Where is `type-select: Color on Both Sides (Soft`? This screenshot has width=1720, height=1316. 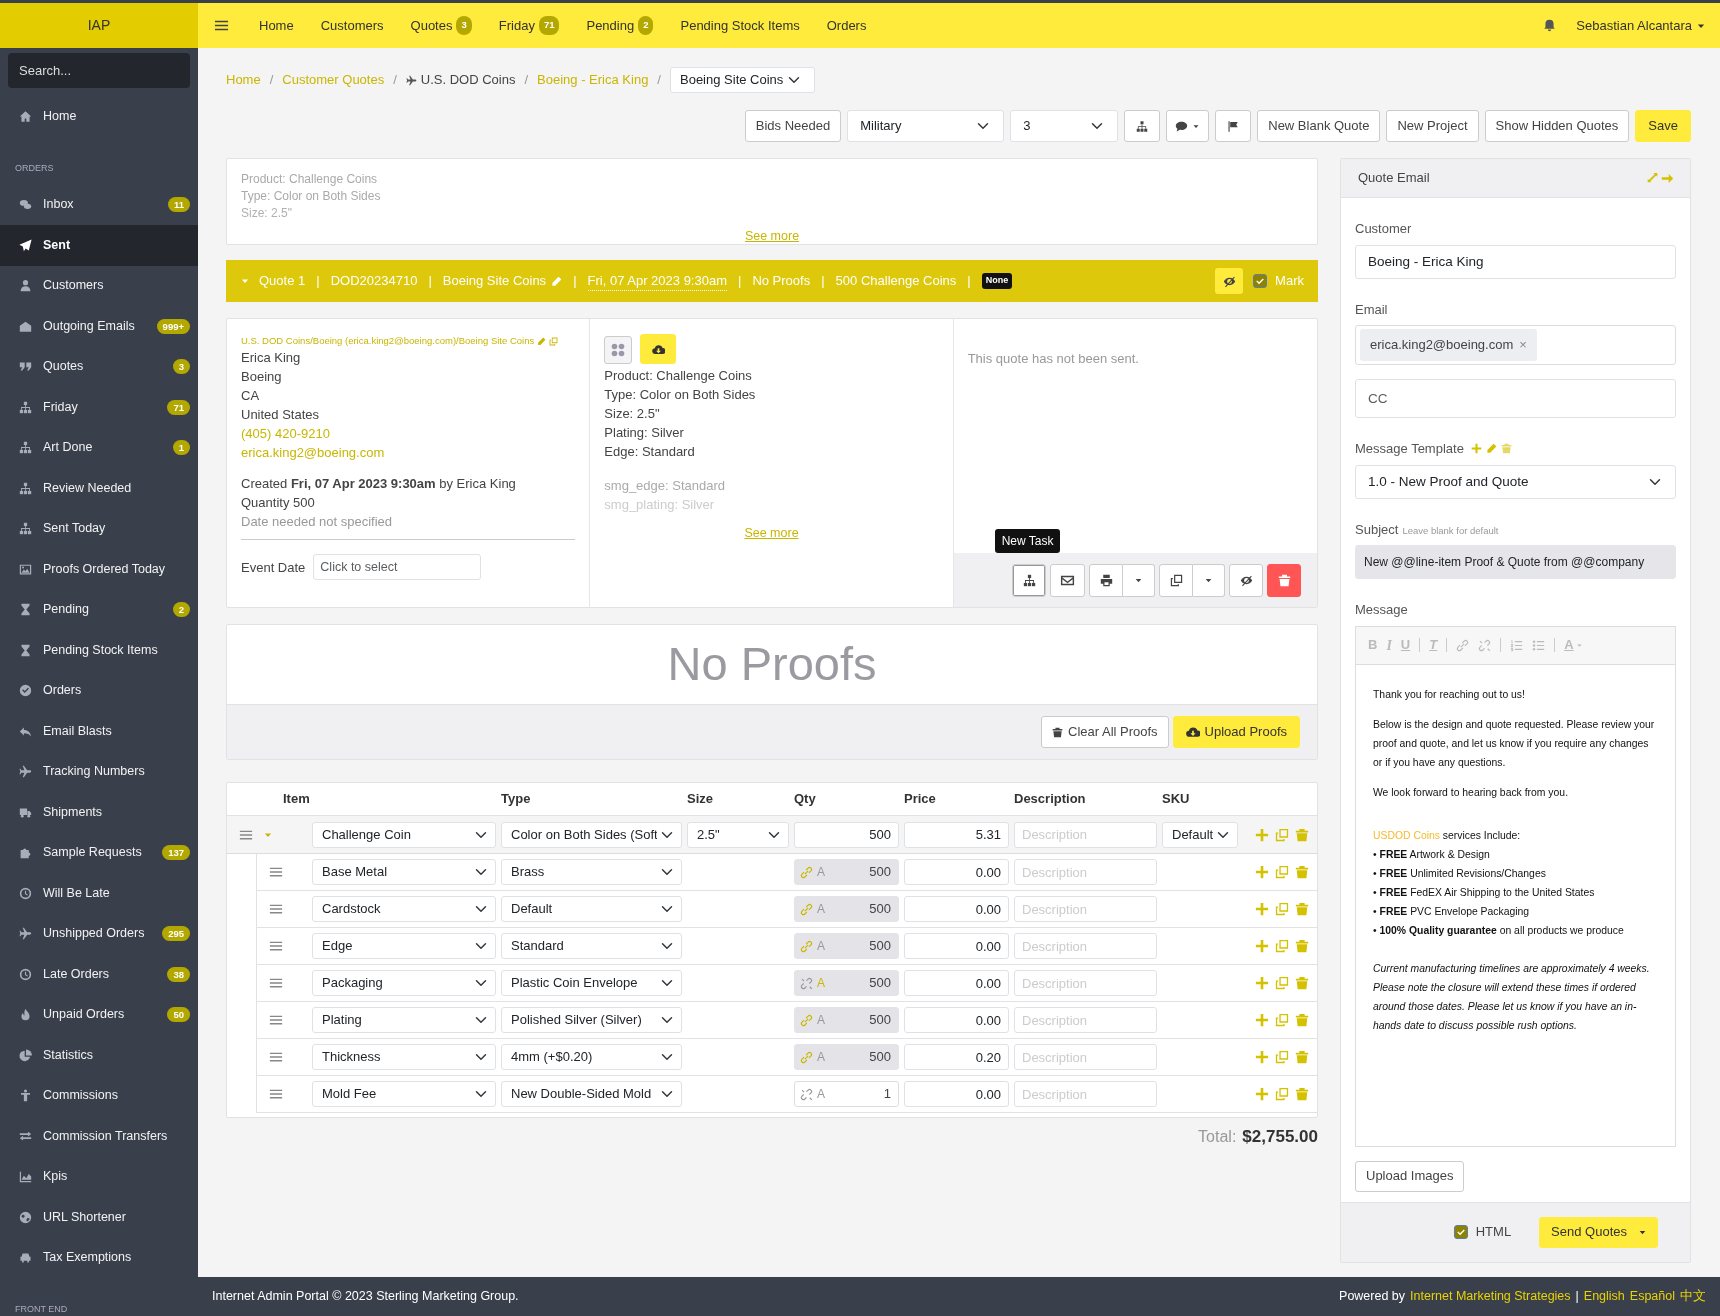
type-select: Color on Both Sides (Soft is located at coordinates (591, 834).